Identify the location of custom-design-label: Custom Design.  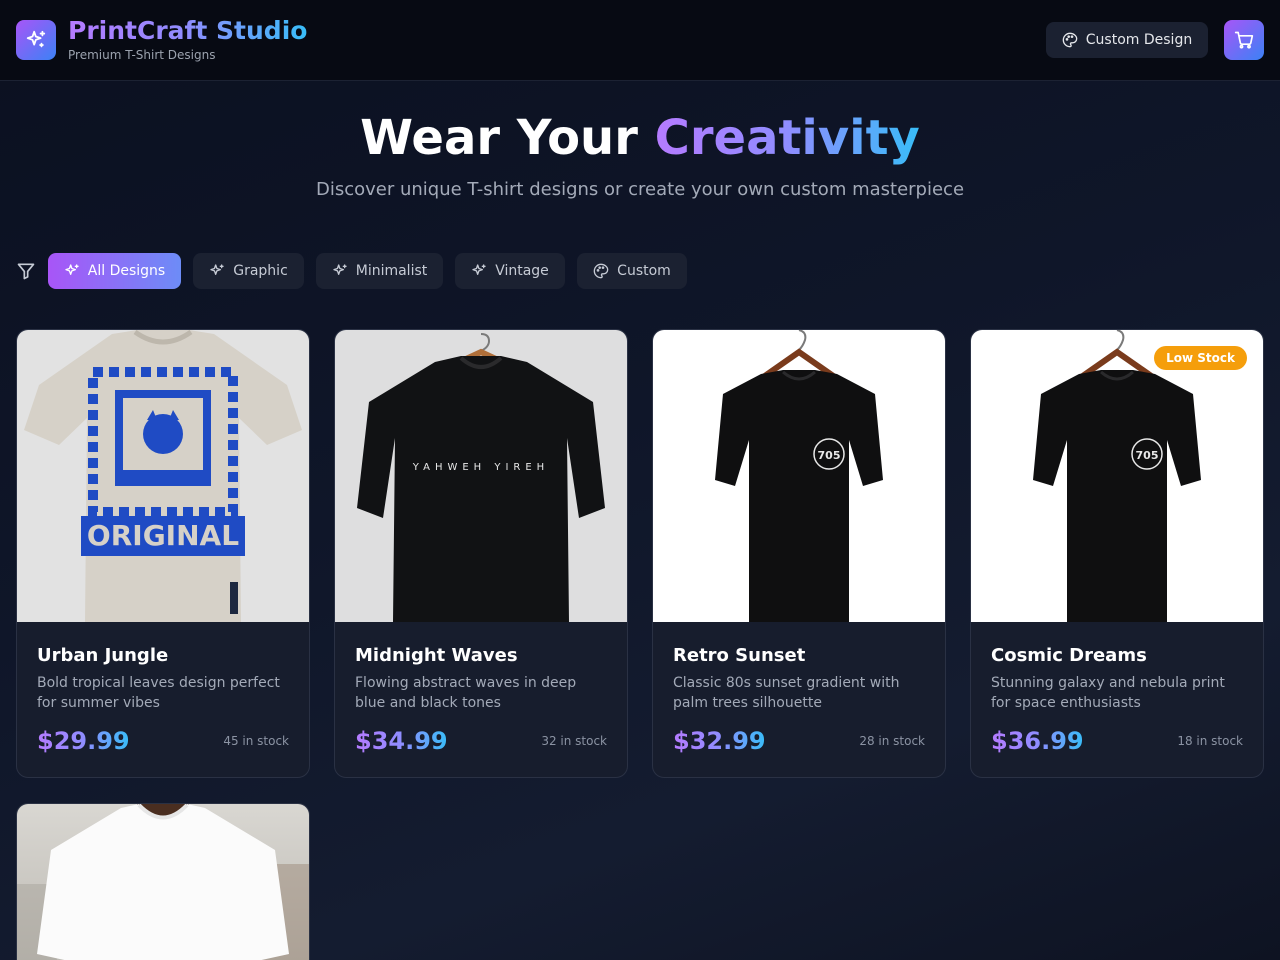
(1139, 40).